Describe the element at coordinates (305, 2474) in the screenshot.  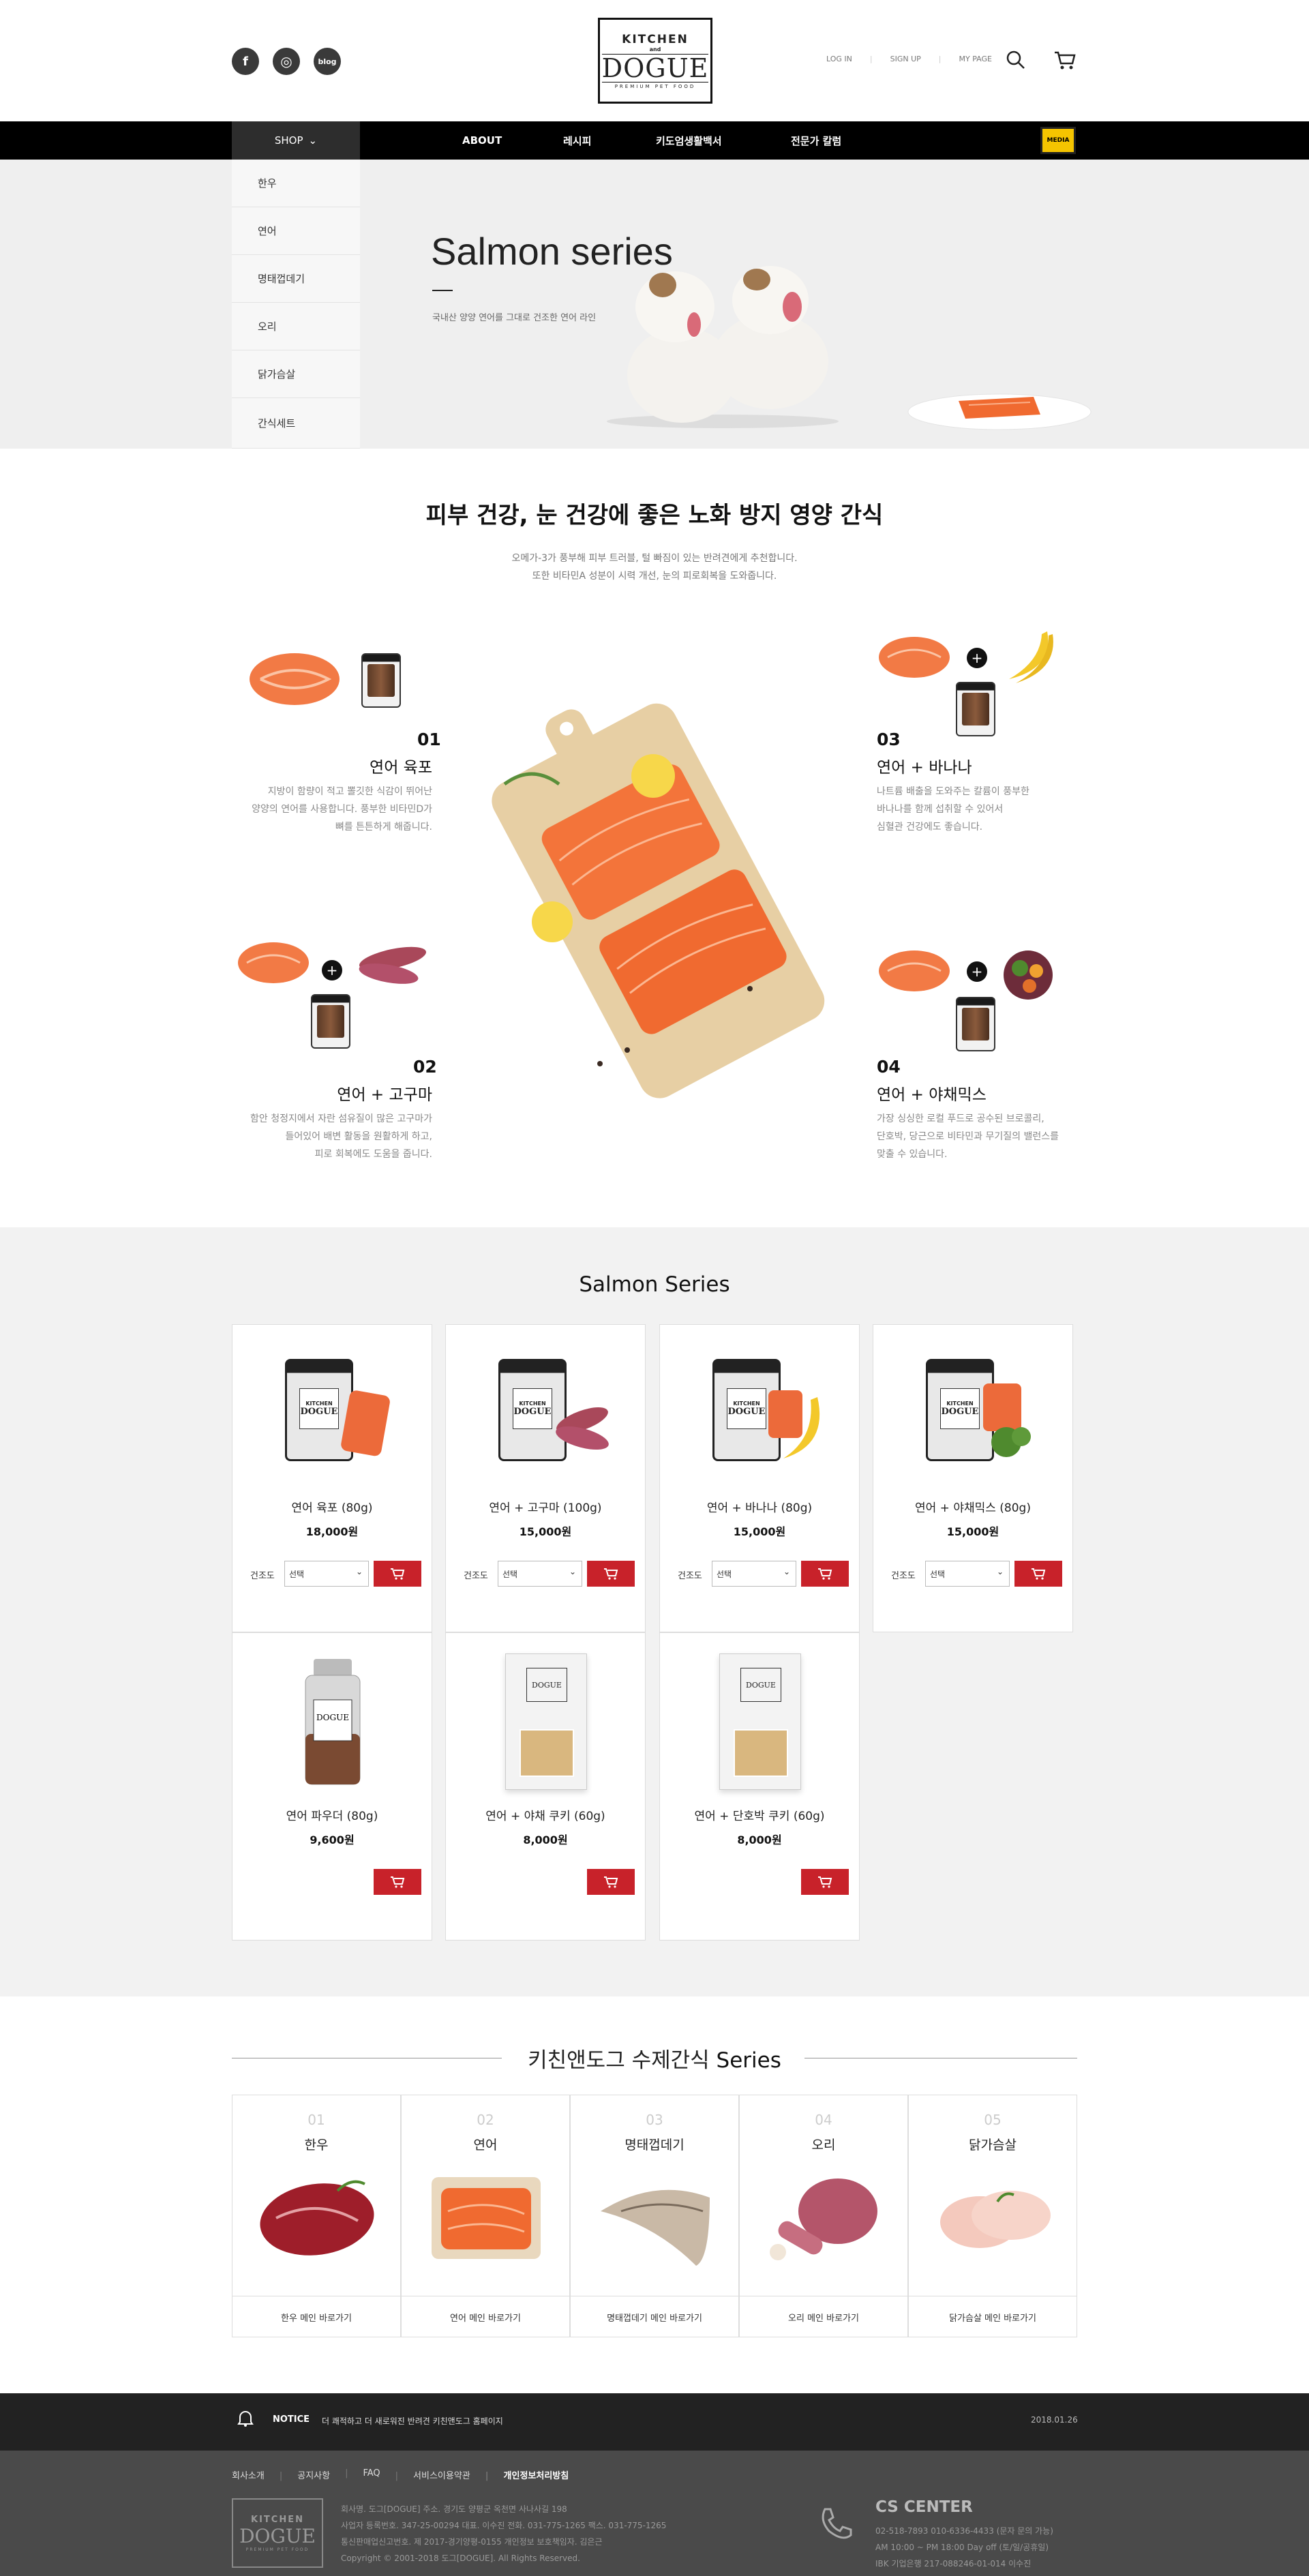
I see `footer-link: 공지사항` at that location.